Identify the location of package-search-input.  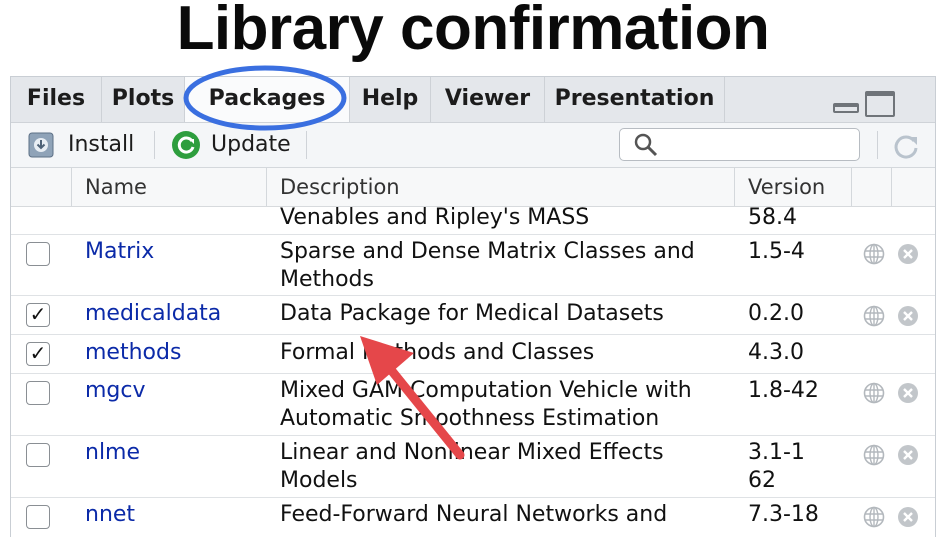
(739, 144).